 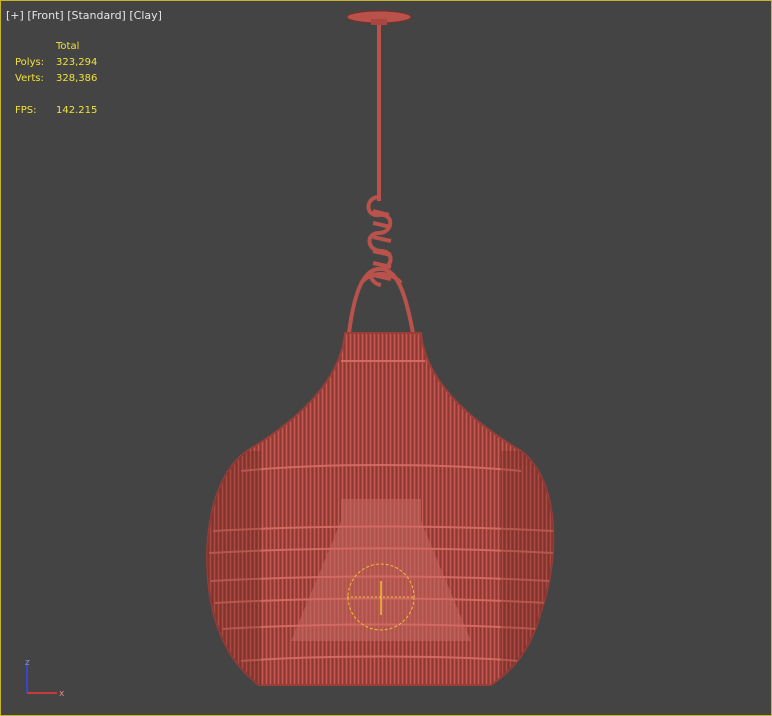 What do you see at coordinates (379, 22) in the screenshot?
I see `canopy-stem` at bounding box center [379, 22].